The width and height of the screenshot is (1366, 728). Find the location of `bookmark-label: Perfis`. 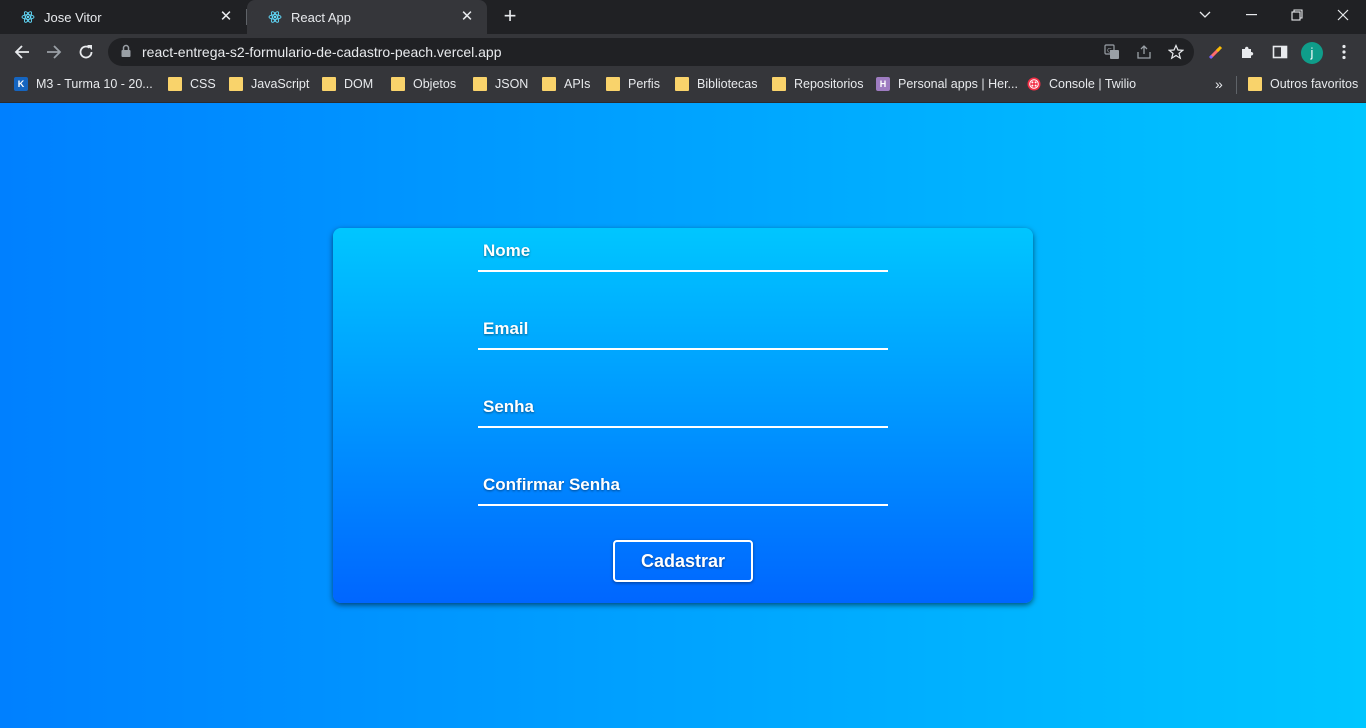

bookmark-label: Perfis is located at coordinates (644, 84).